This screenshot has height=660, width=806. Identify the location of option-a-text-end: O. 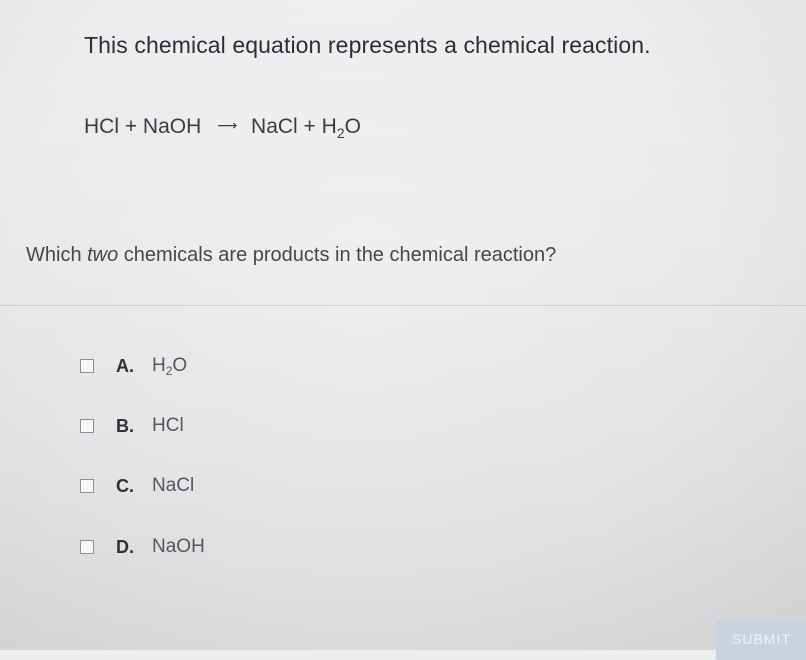
(180, 365).